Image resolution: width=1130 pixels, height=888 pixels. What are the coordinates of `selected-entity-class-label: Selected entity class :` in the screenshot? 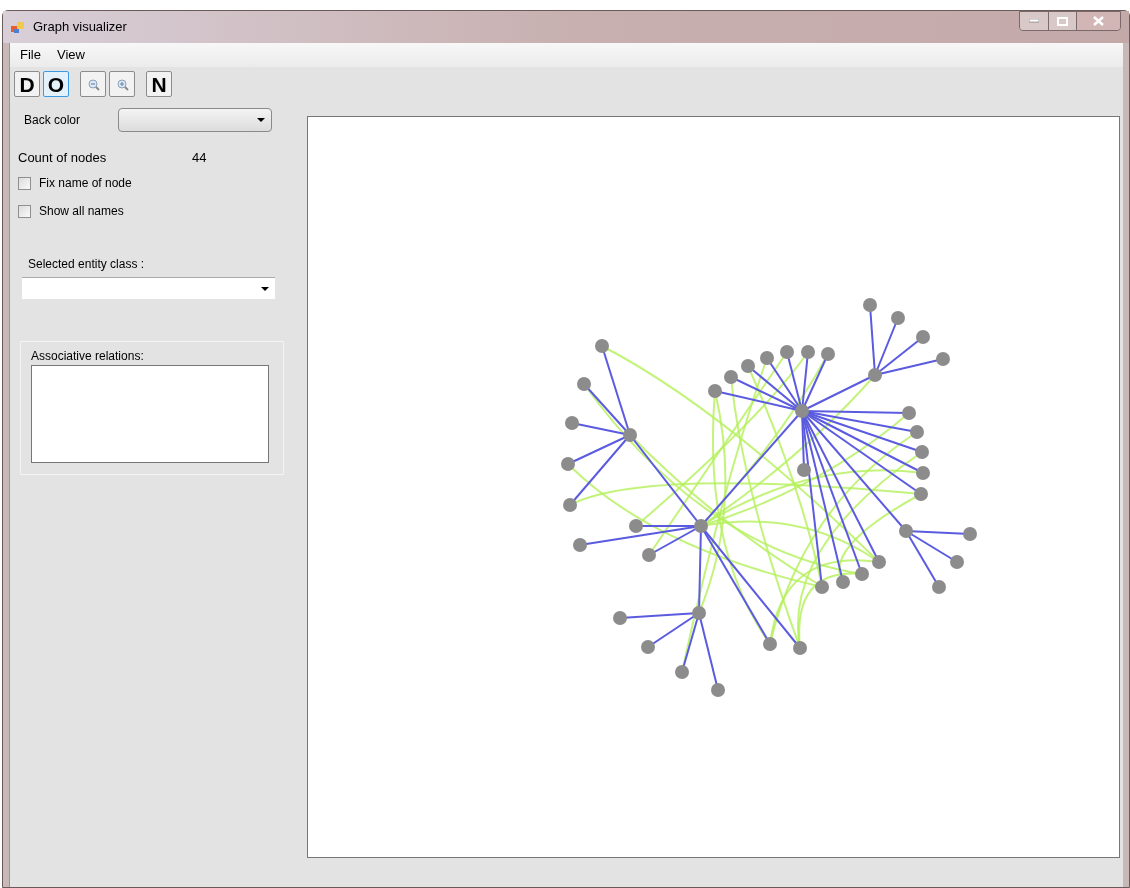 It's located at (87, 264).